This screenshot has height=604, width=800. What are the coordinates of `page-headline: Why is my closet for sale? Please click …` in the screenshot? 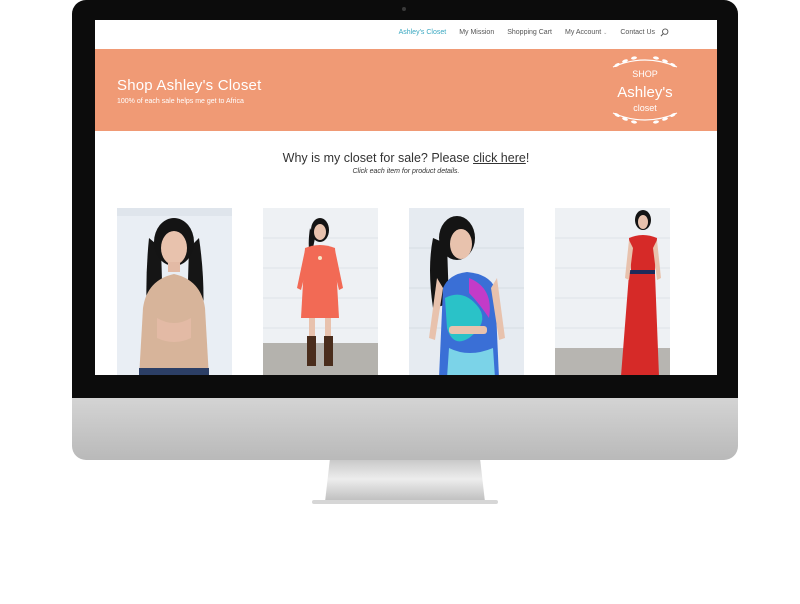 It's located at (406, 158).